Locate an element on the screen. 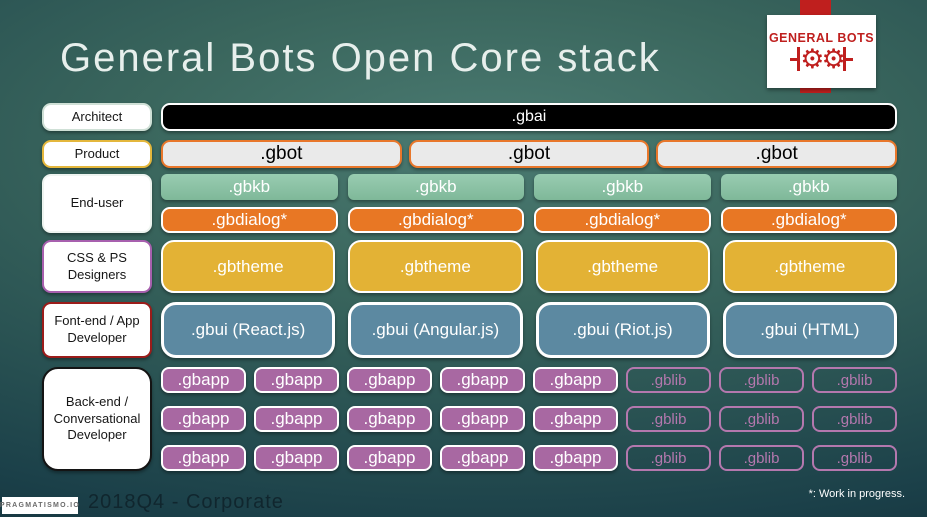 The height and width of the screenshot is (517, 927). row-label-architect: Architect is located at coordinates (97, 117).